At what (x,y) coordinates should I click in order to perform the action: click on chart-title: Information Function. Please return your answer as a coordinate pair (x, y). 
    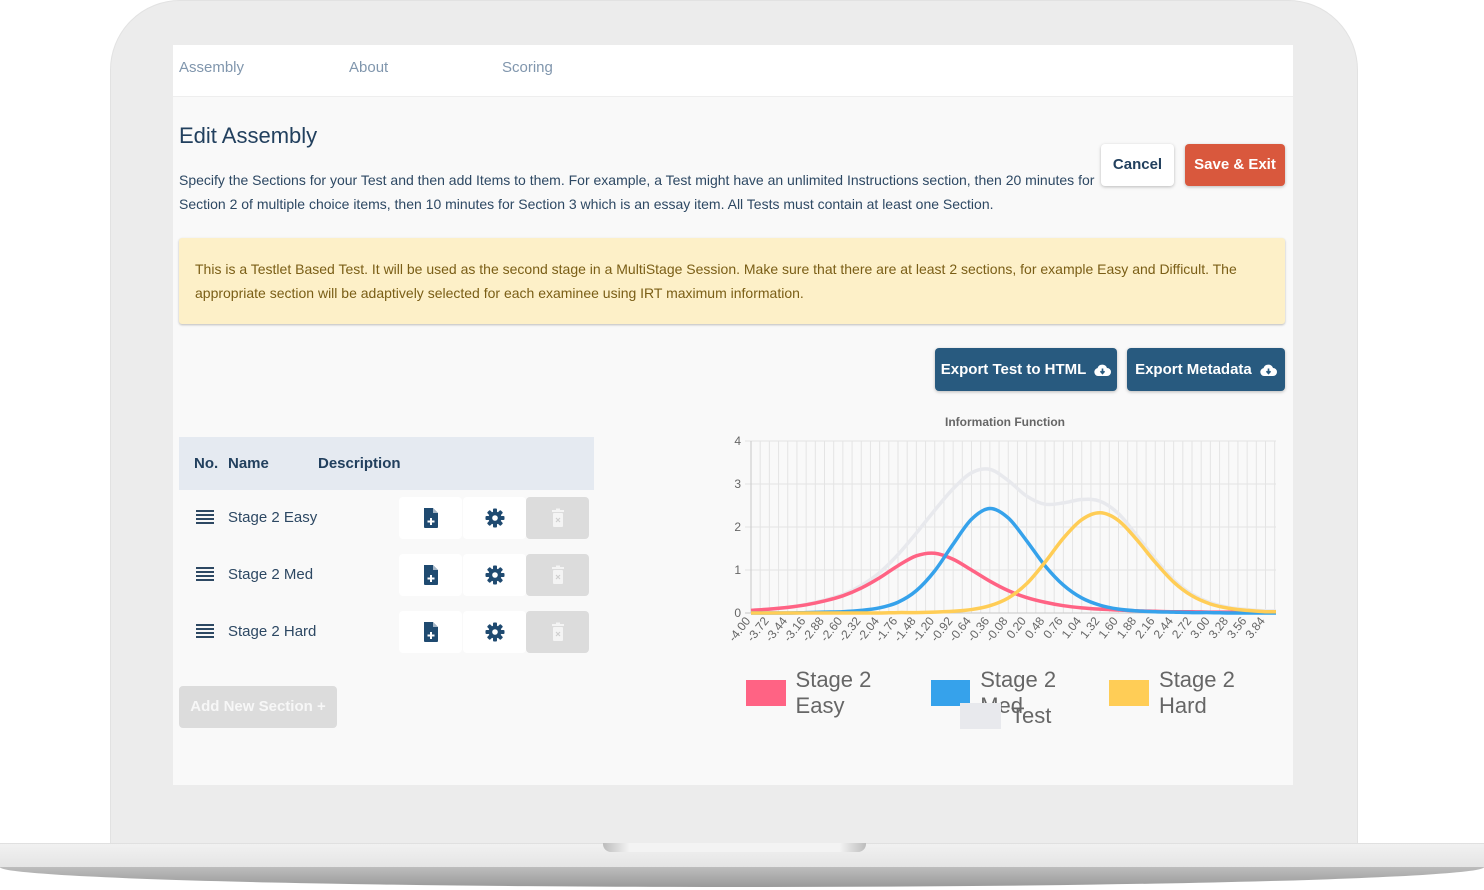
    Looking at the image, I should click on (1005, 422).